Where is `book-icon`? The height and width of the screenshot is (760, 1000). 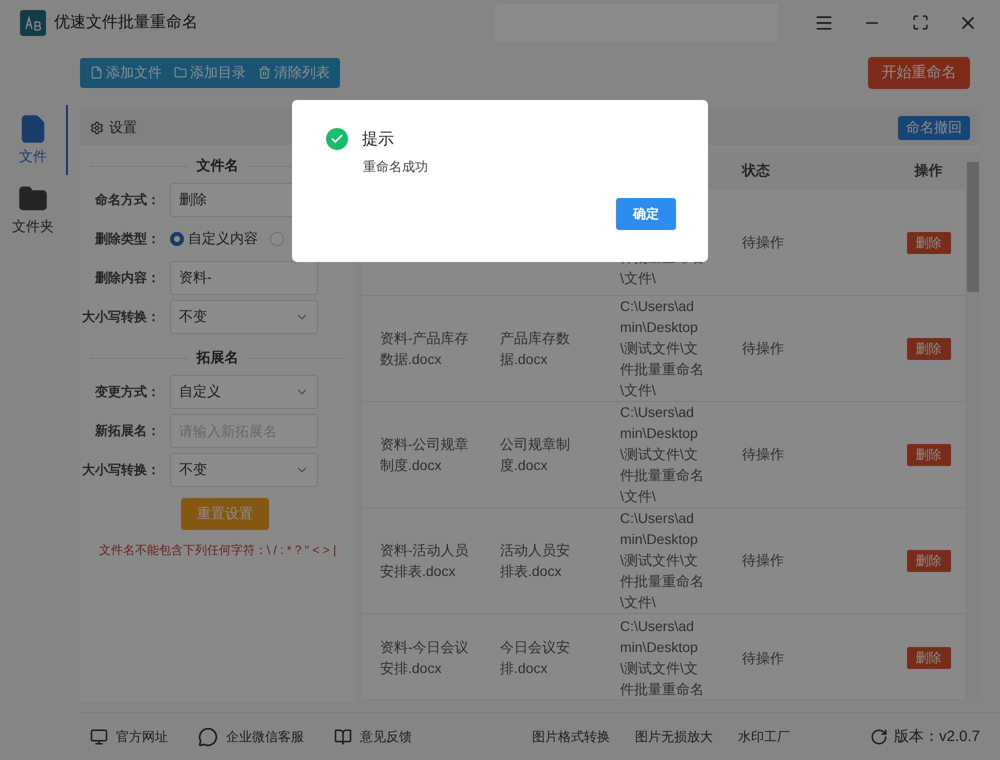 book-icon is located at coordinates (343, 737).